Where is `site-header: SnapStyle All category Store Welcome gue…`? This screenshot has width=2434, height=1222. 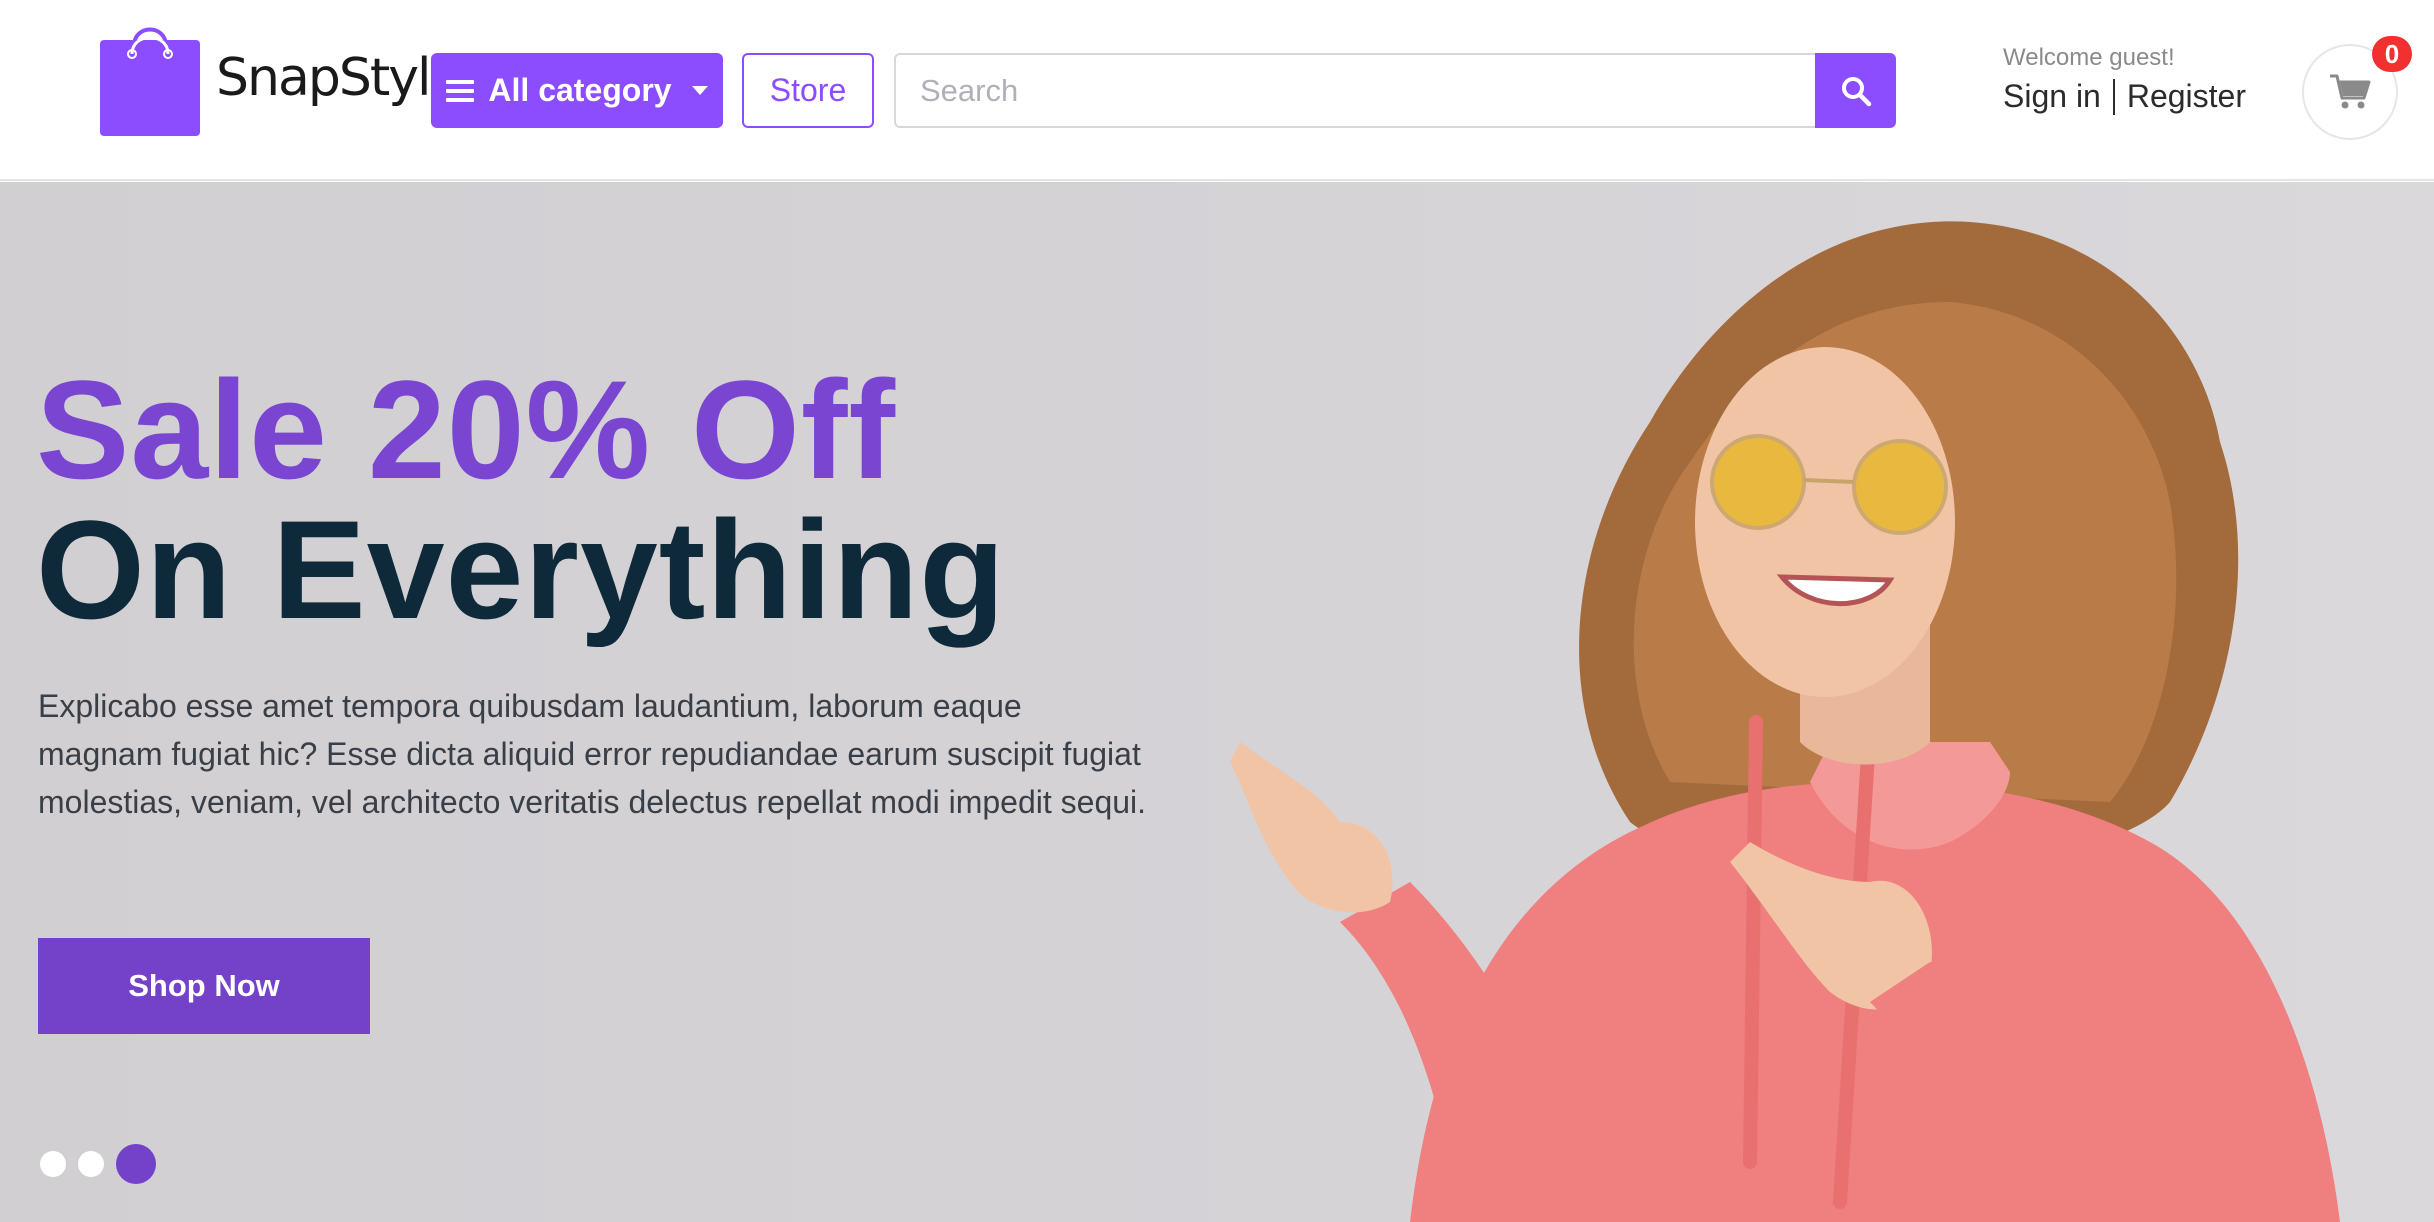 site-header: SnapStyle All category Store Welcome gue… is located at coordinates (1217, 90).